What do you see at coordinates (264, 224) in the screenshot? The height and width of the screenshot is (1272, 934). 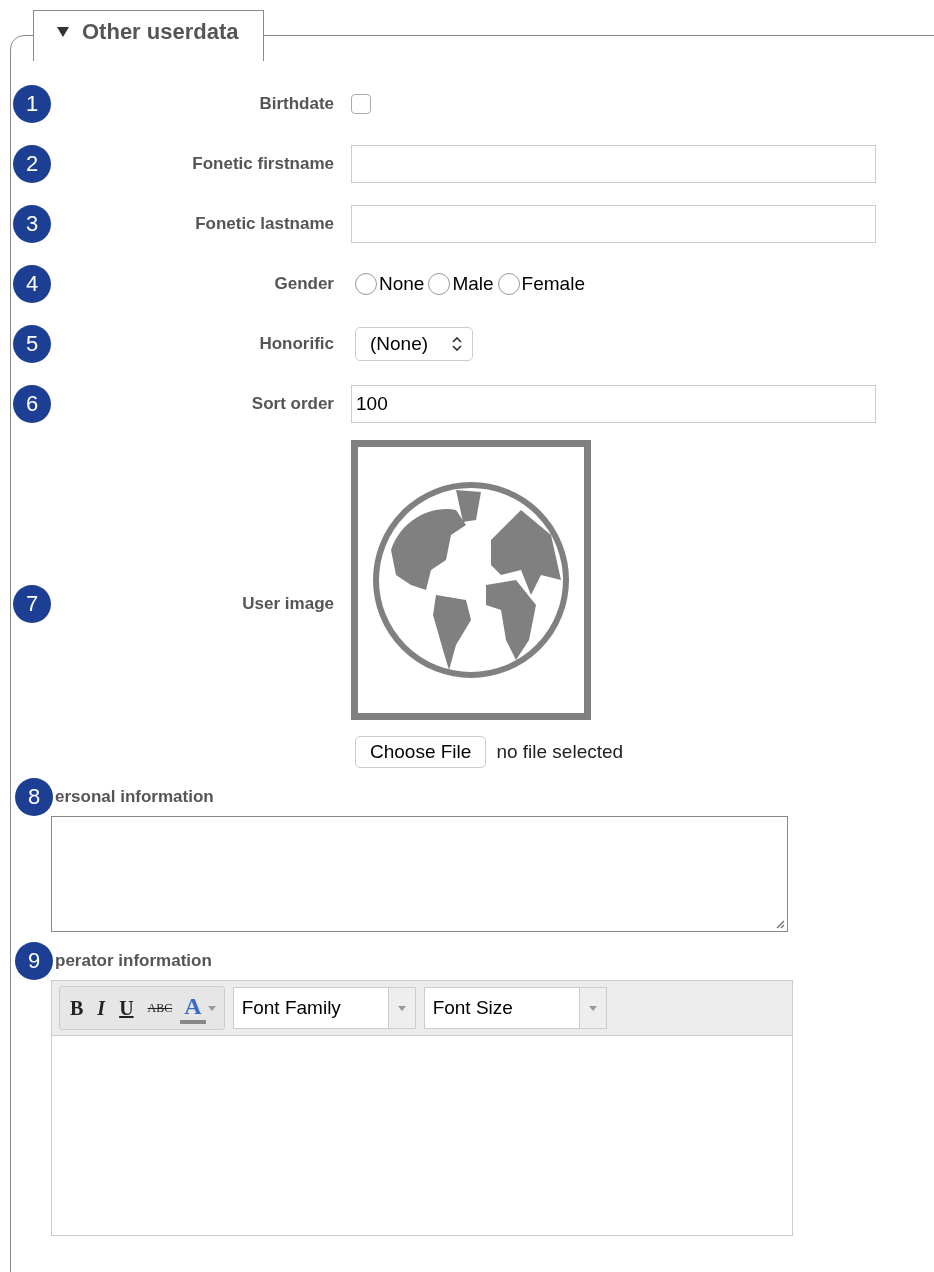 I see `field-label: Fonetic lastname` at bounding box center [264, 224].